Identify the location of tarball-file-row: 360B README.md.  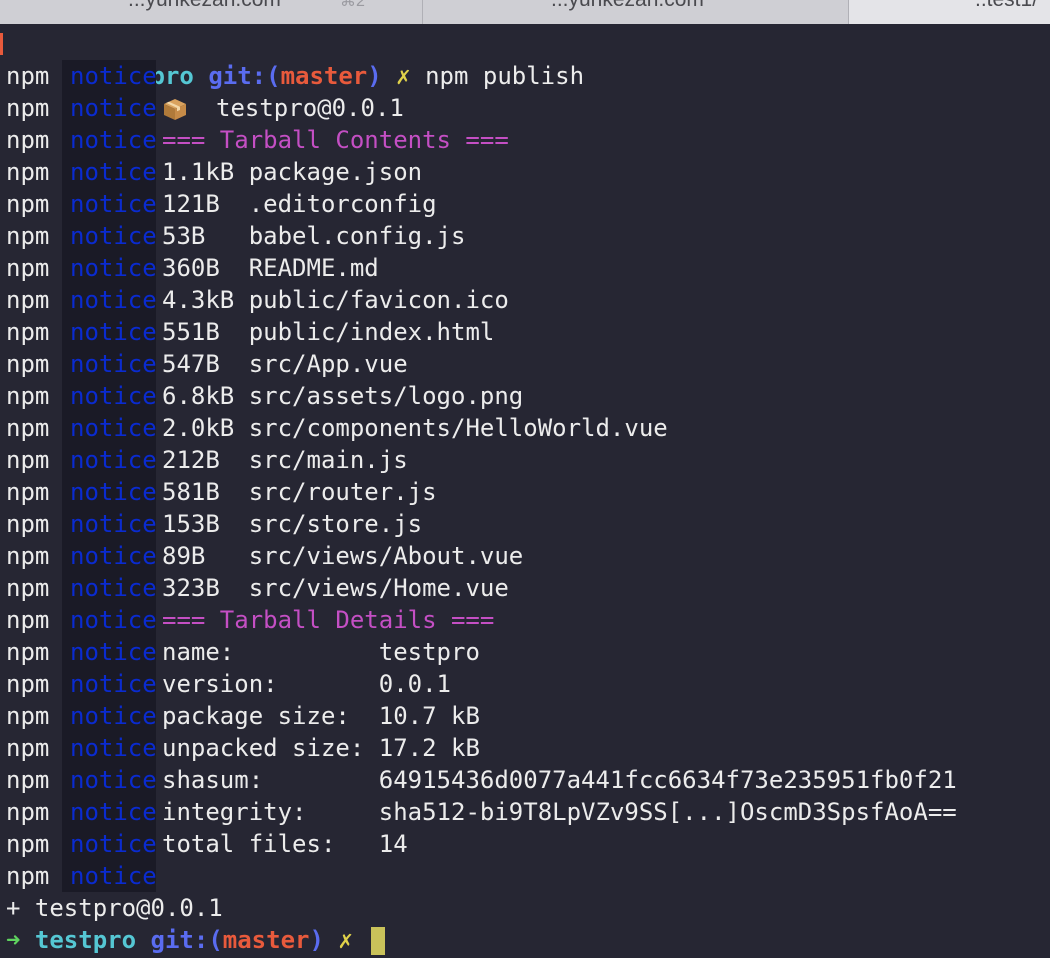
(270, 268).